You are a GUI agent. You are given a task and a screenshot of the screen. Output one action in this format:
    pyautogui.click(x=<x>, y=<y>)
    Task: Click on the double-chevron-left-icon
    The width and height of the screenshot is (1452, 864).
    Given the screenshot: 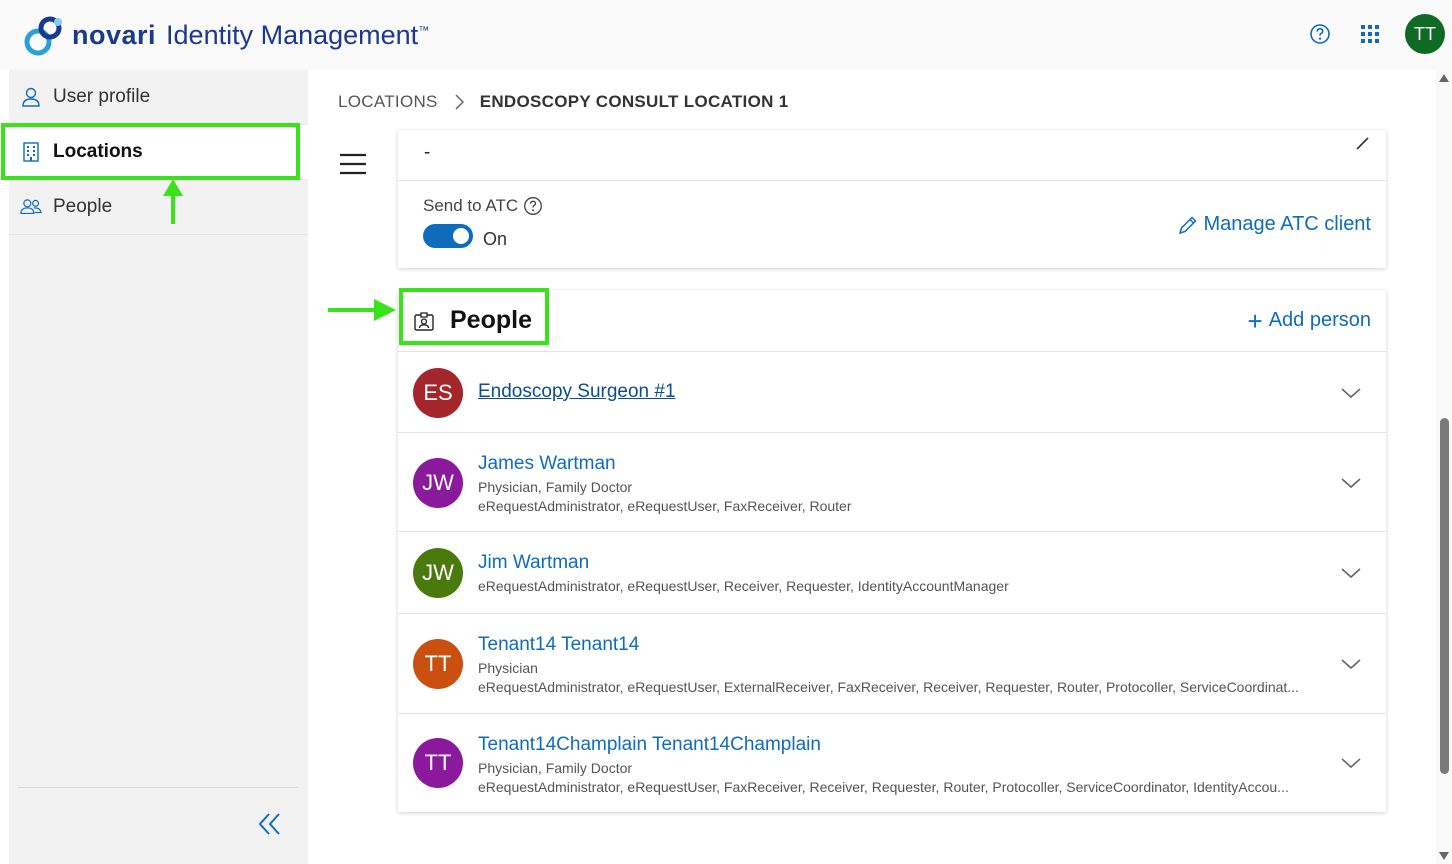 What is the action you would take?
    pyautogui.click(x=271, y=824)
    